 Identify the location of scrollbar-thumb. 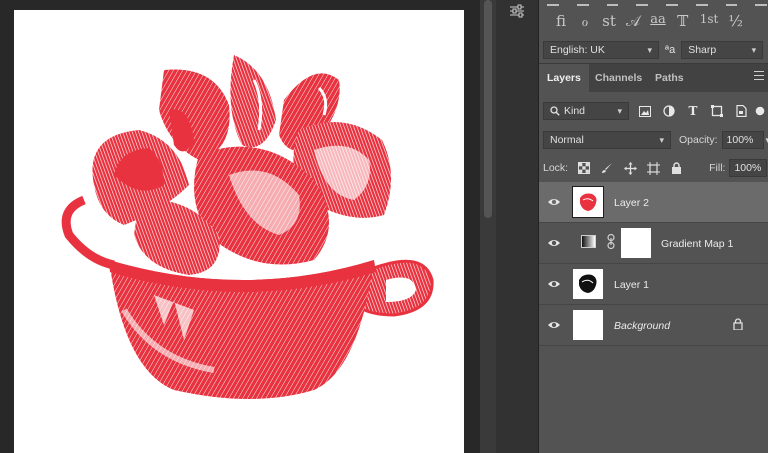
(488, 109).